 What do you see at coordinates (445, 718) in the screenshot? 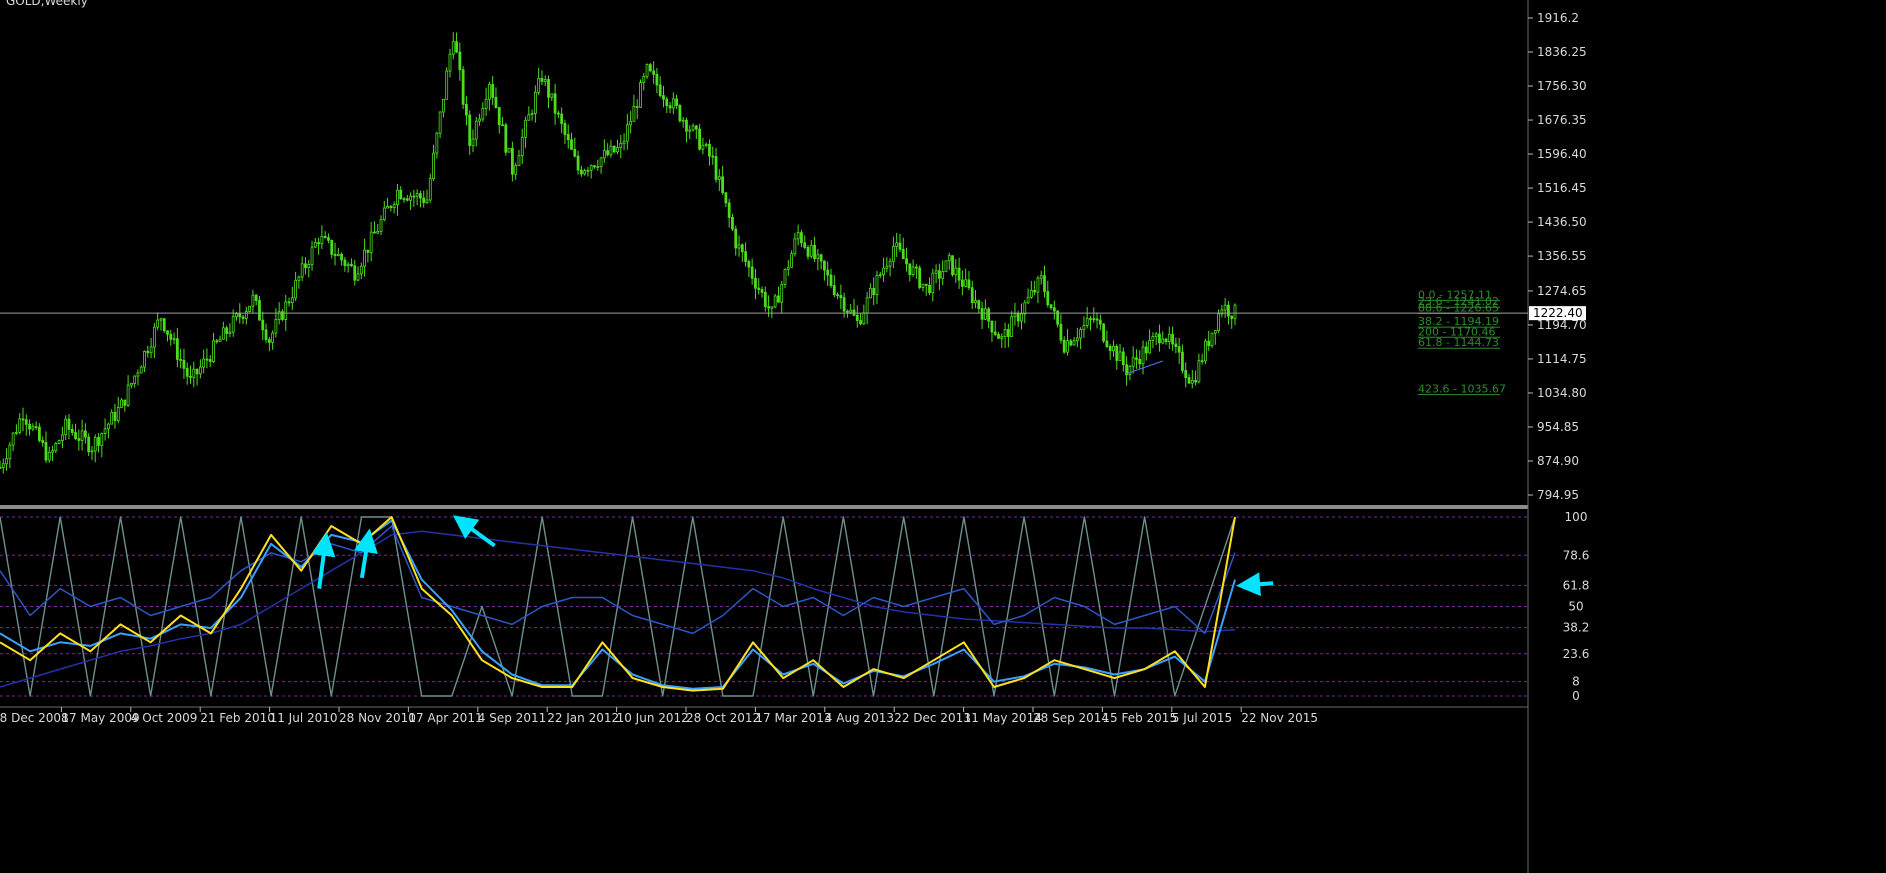
I see `time-tick-label: 17 Apr 2011` at bounding box center [445, 718].